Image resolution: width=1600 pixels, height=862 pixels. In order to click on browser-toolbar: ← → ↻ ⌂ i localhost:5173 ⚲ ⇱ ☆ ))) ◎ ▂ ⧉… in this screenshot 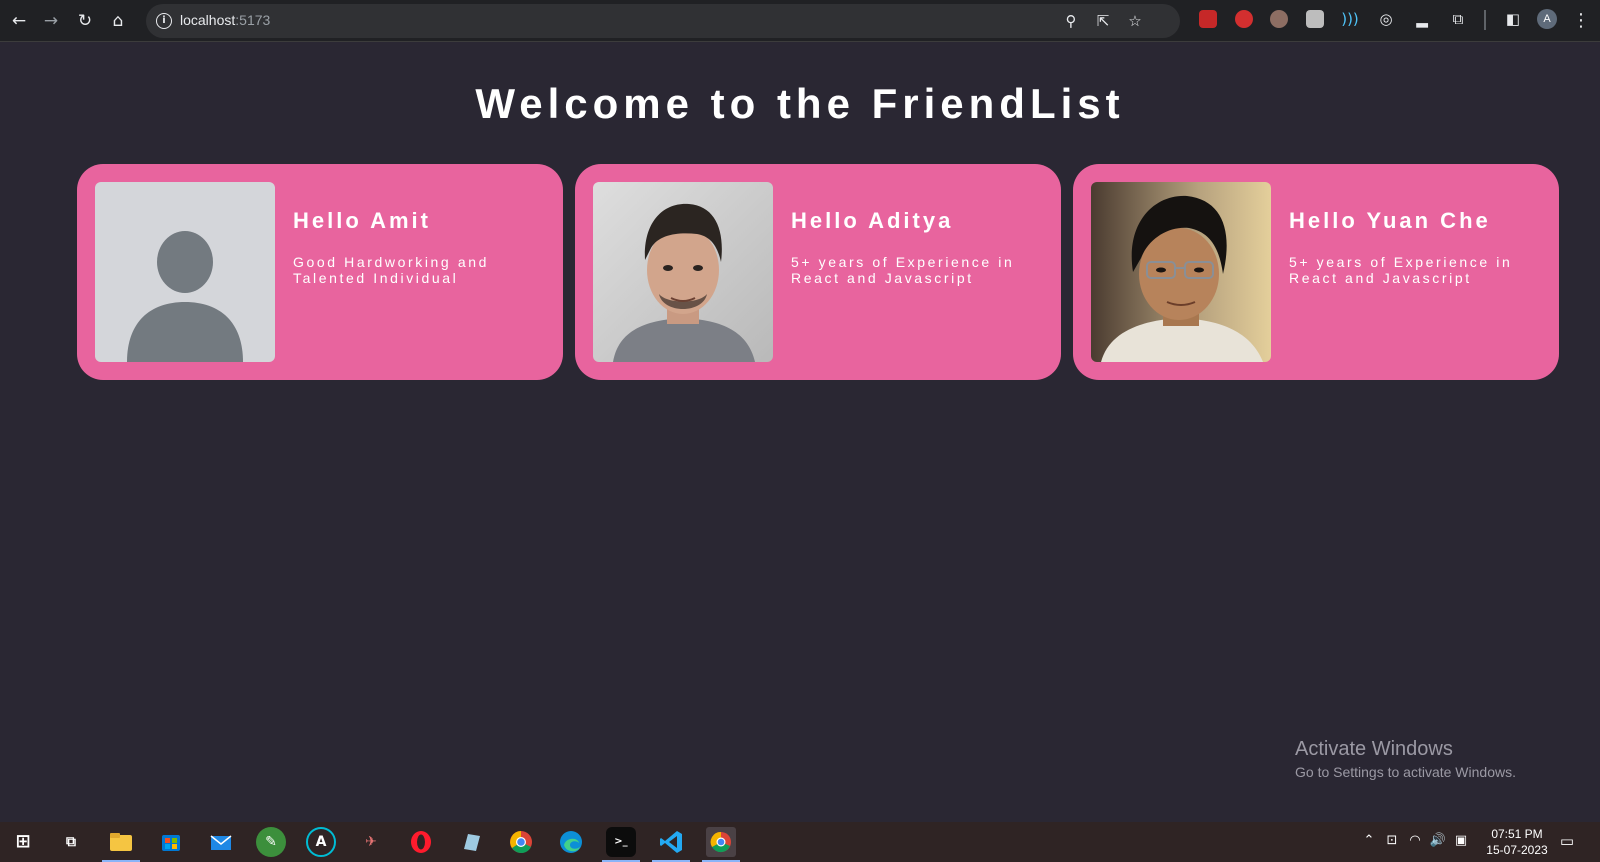, I will do `click(800, 21)`.